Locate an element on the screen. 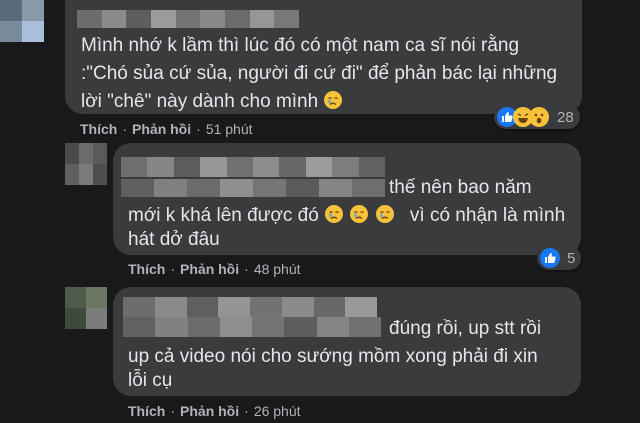 The height and width of the screenshot is (423, 640). comment-actions: Thích · Phản hồi · 26 phút is located at coordinates (214, 411).